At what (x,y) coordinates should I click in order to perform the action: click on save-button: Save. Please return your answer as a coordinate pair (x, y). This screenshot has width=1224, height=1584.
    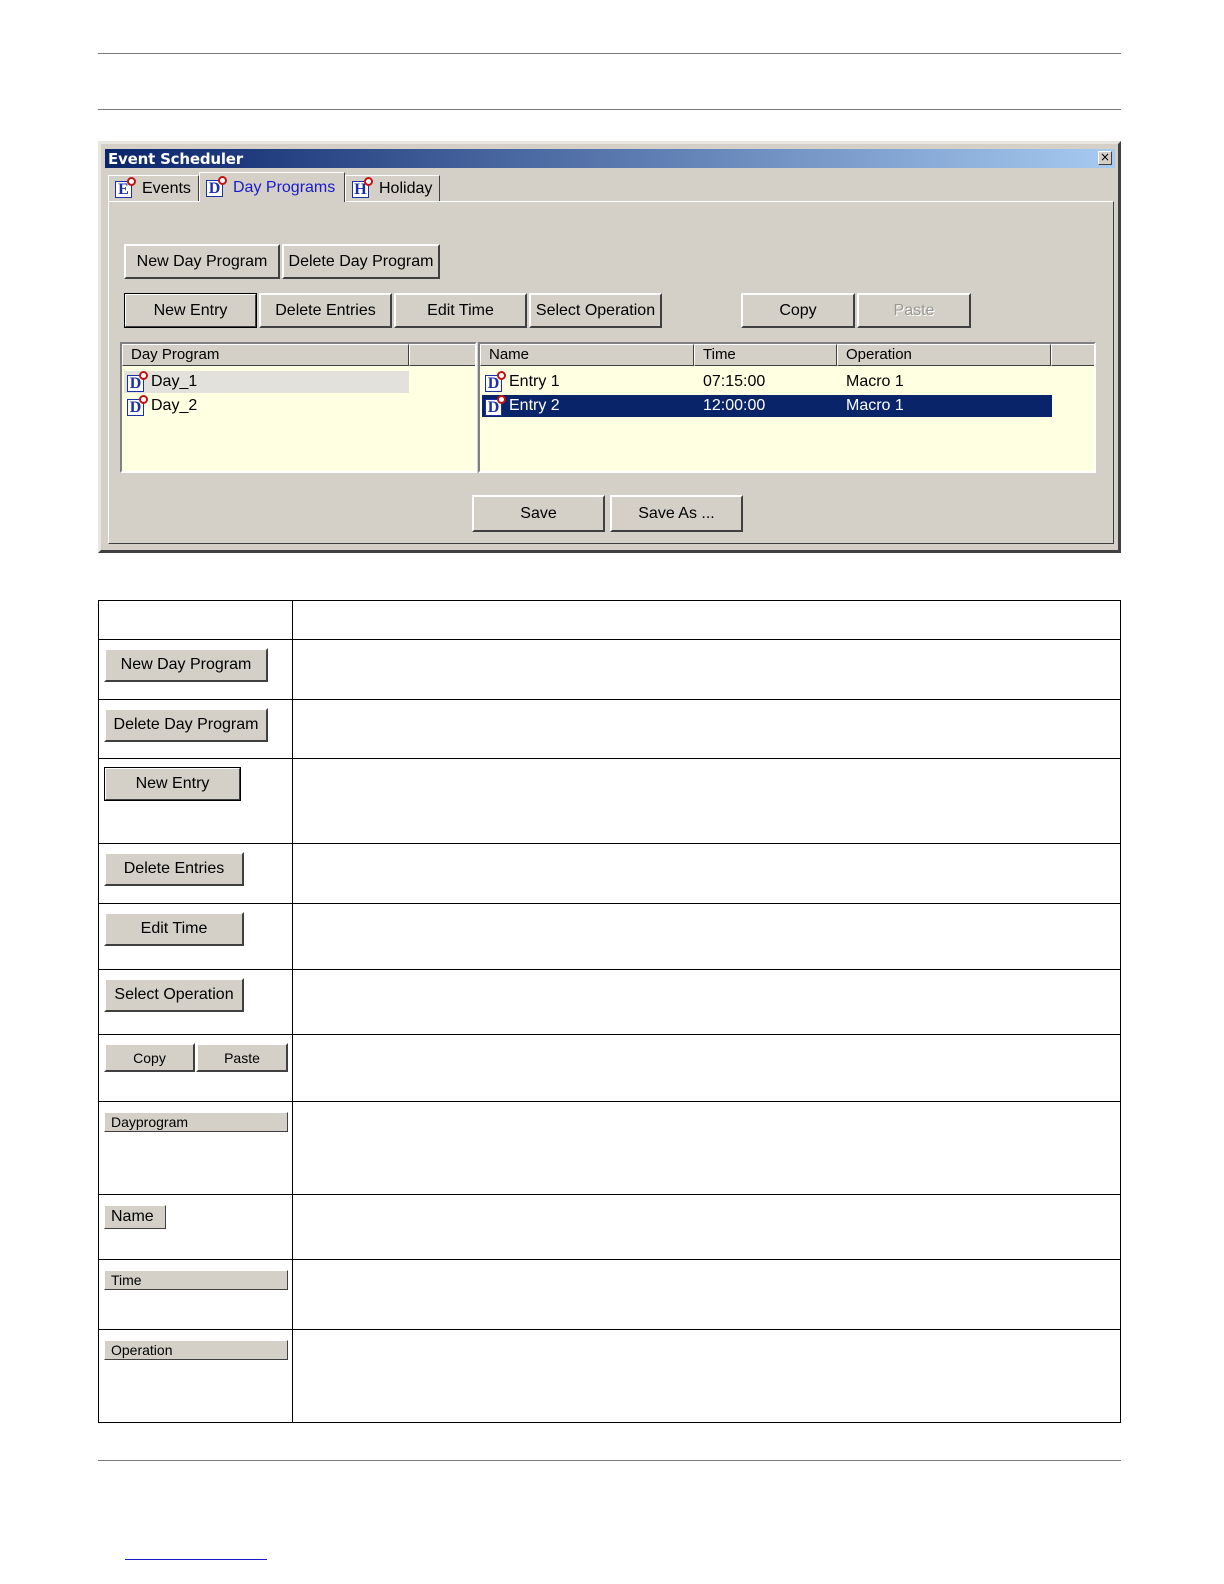
    Looking at the image, I should click on (538, 513).